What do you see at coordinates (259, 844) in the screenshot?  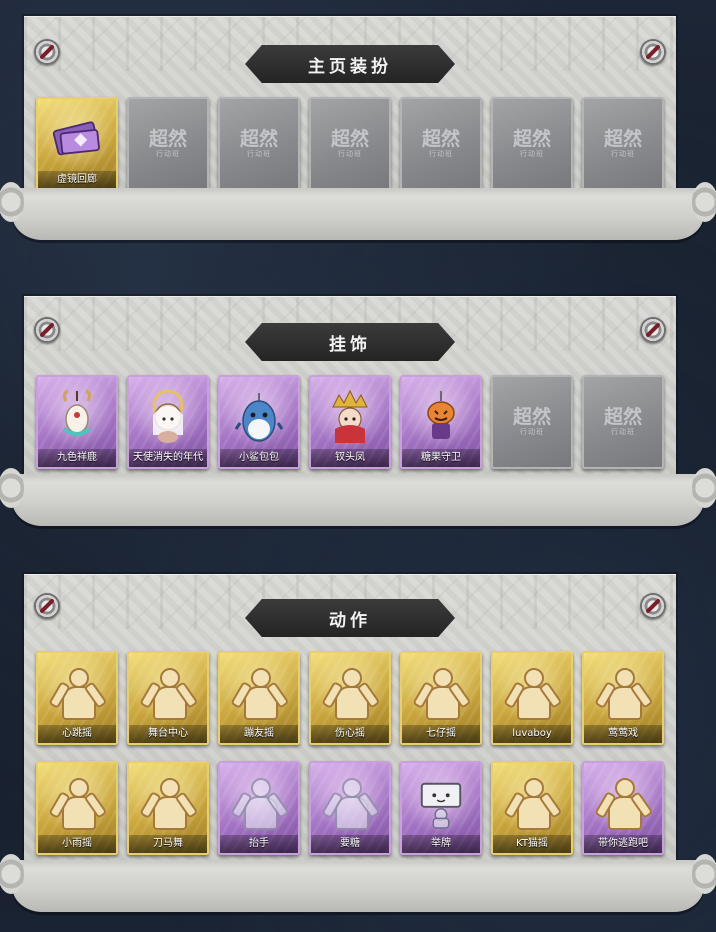 I see `item-label: 抬手` at bounding box center [259, 844].